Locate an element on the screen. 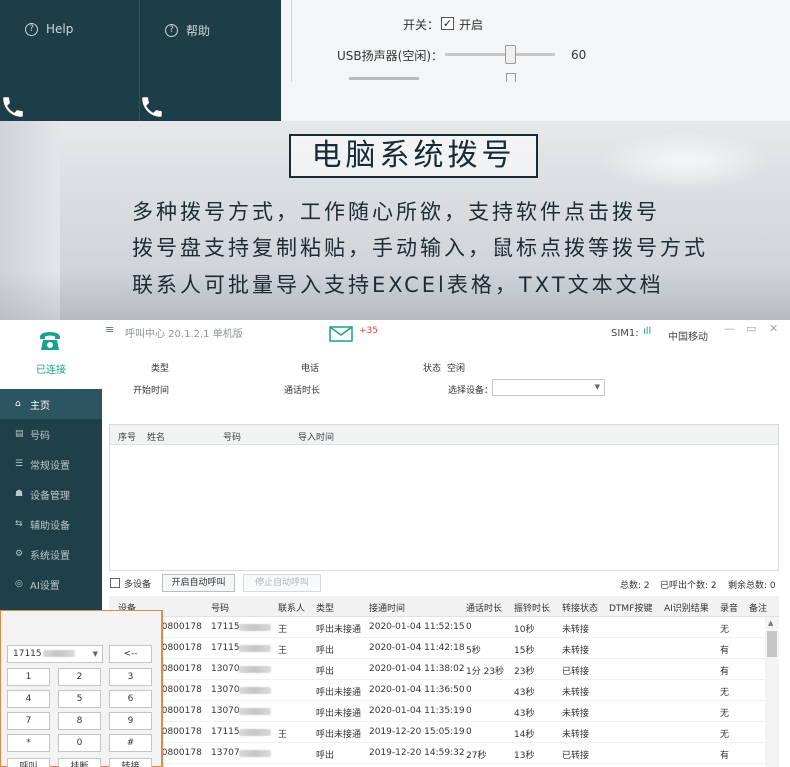 This screenshot has height=767, width=790. sidebar-item-aux-devices: ⇆ 辅助设备 is located at coordinates (51, 524).